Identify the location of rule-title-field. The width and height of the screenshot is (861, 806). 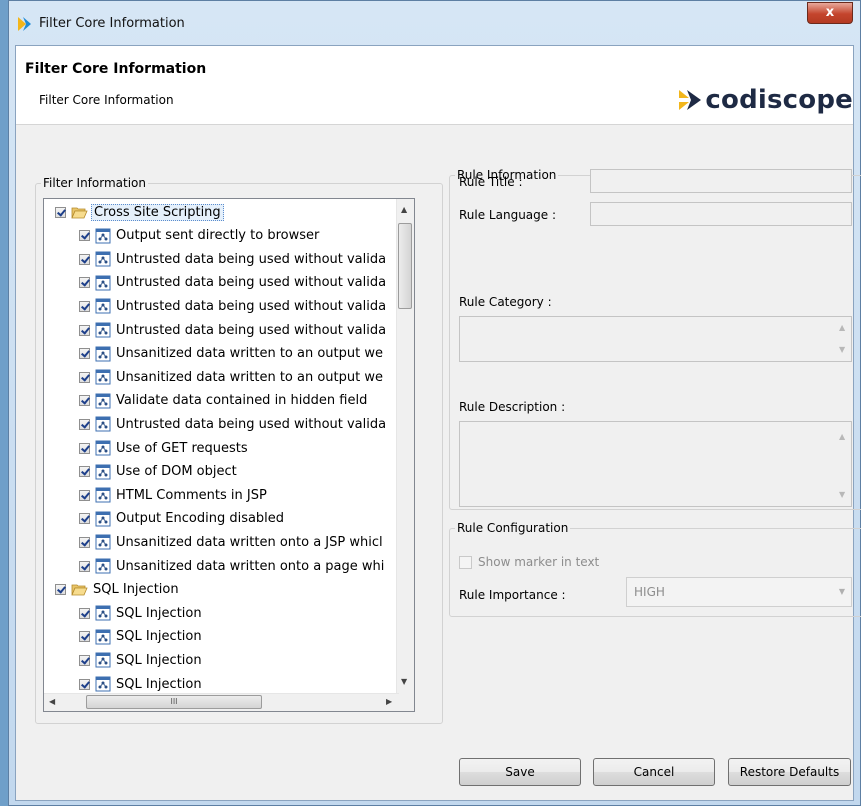
(721, 181).